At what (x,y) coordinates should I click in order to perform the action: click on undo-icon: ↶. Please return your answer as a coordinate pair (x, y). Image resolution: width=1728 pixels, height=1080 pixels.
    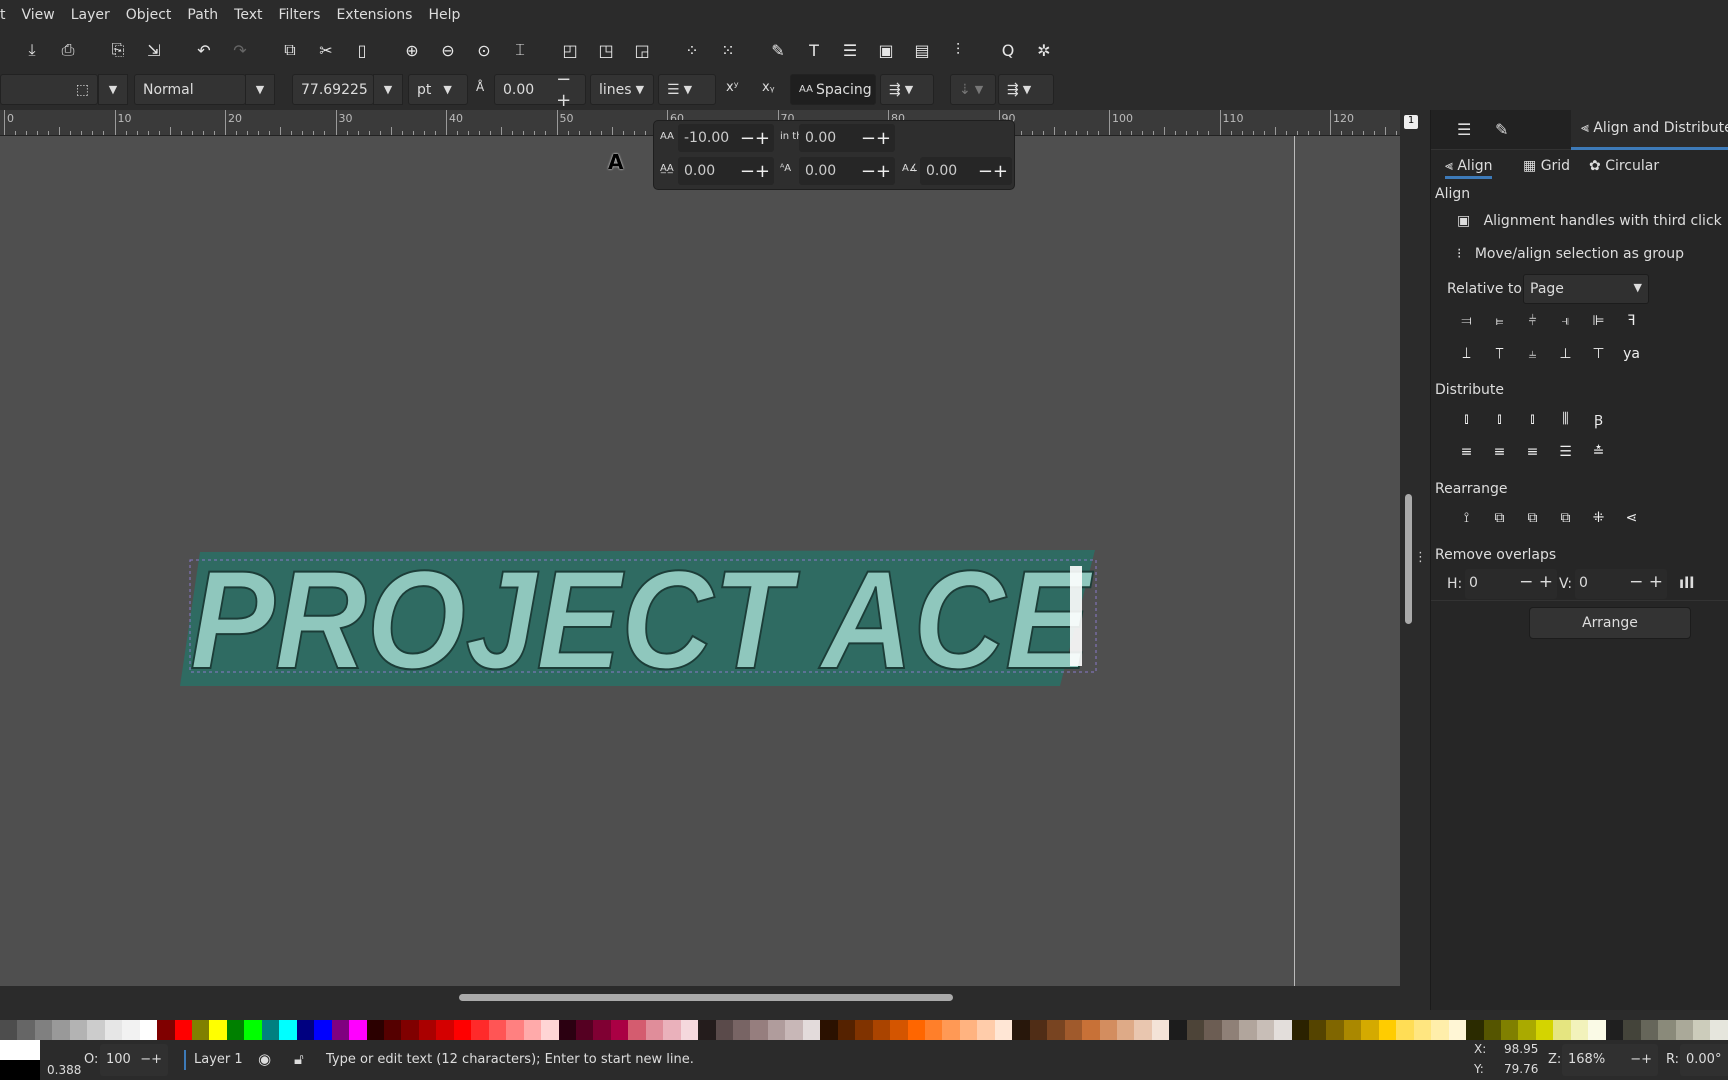
    Looking at the image, I should click on (204, 50).